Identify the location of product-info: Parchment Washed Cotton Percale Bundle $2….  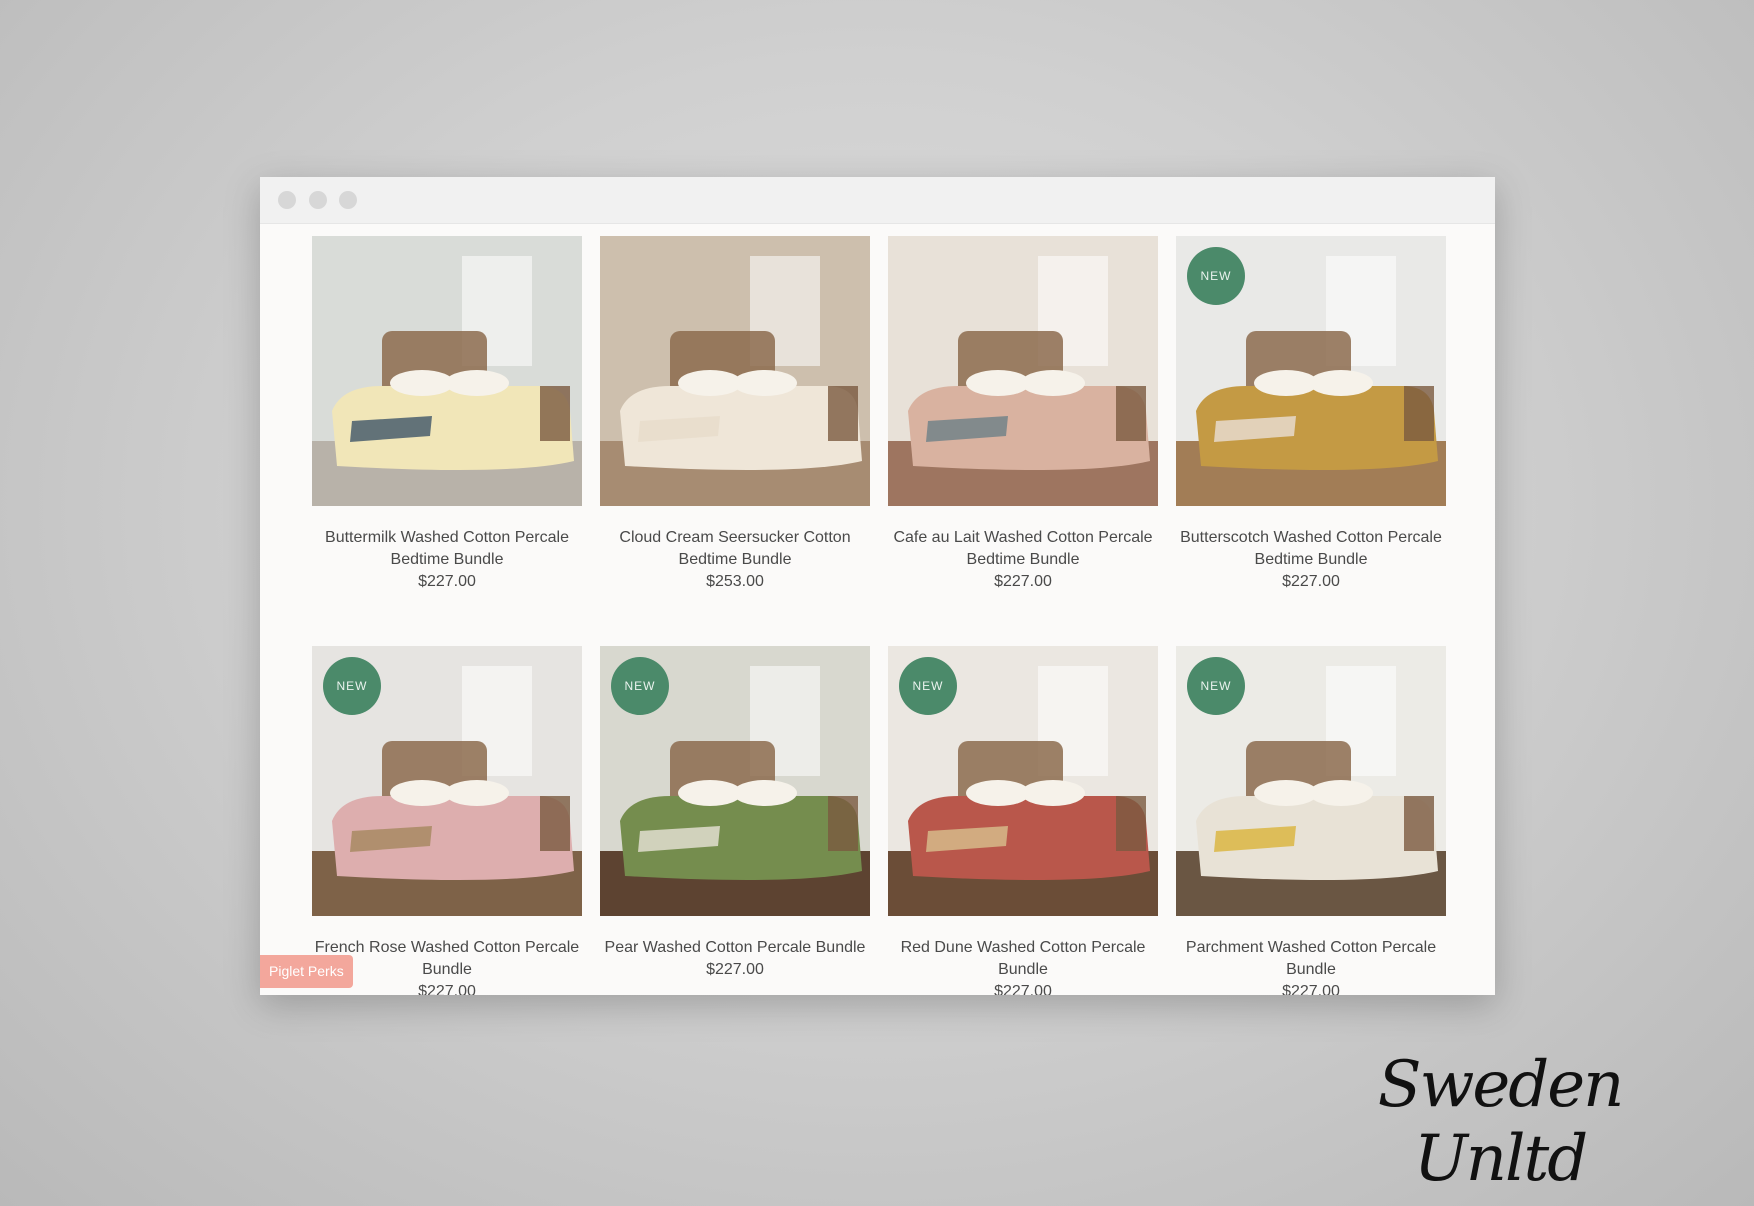
(1311, 966).